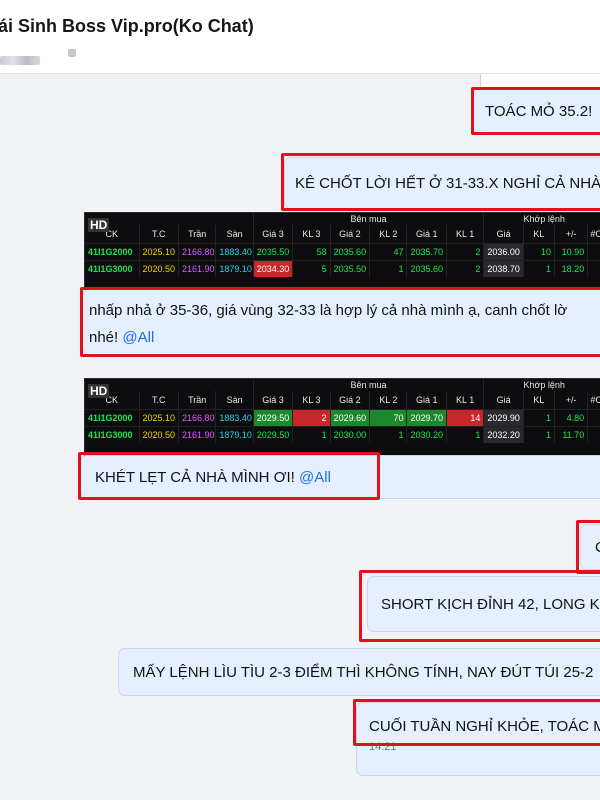 This screenshot has width=600, height=800. I want to click on member-info-blurred, so click(20, 60).